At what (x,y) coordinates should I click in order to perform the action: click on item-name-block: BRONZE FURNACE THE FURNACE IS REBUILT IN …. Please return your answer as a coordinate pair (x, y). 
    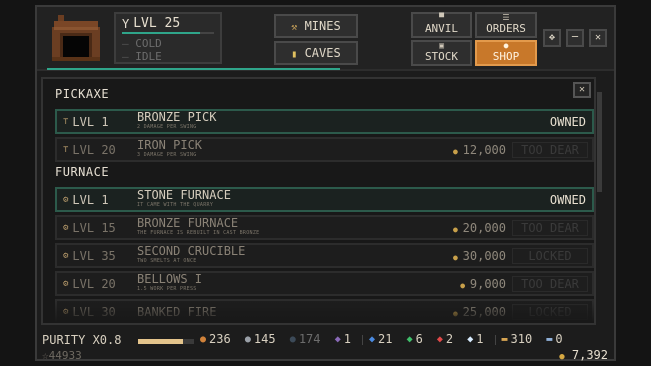
    Looking at the image, I should click on (289, 226).